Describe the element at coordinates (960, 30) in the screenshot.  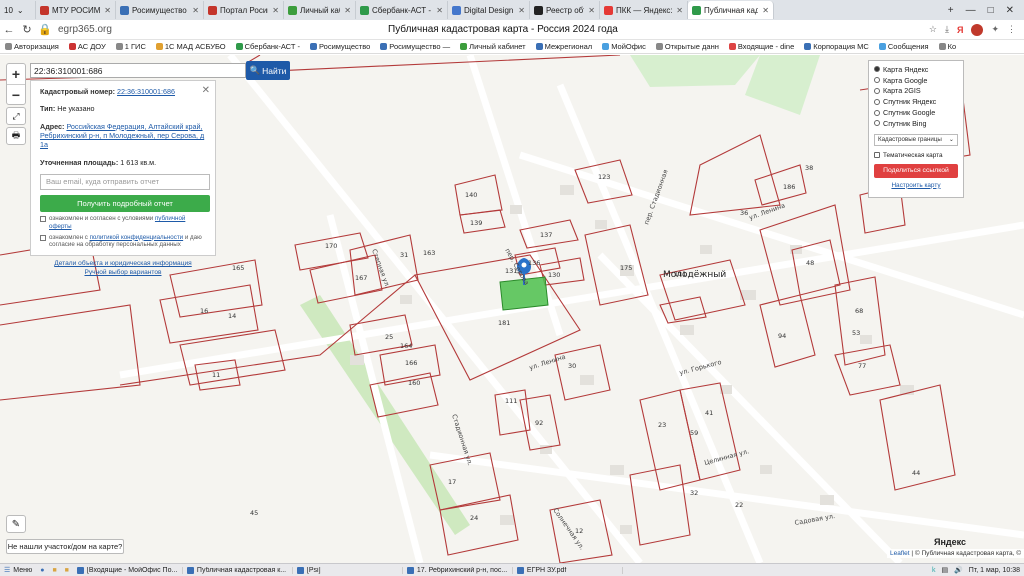
I see `extension-icon-yandex: Я` at that location.